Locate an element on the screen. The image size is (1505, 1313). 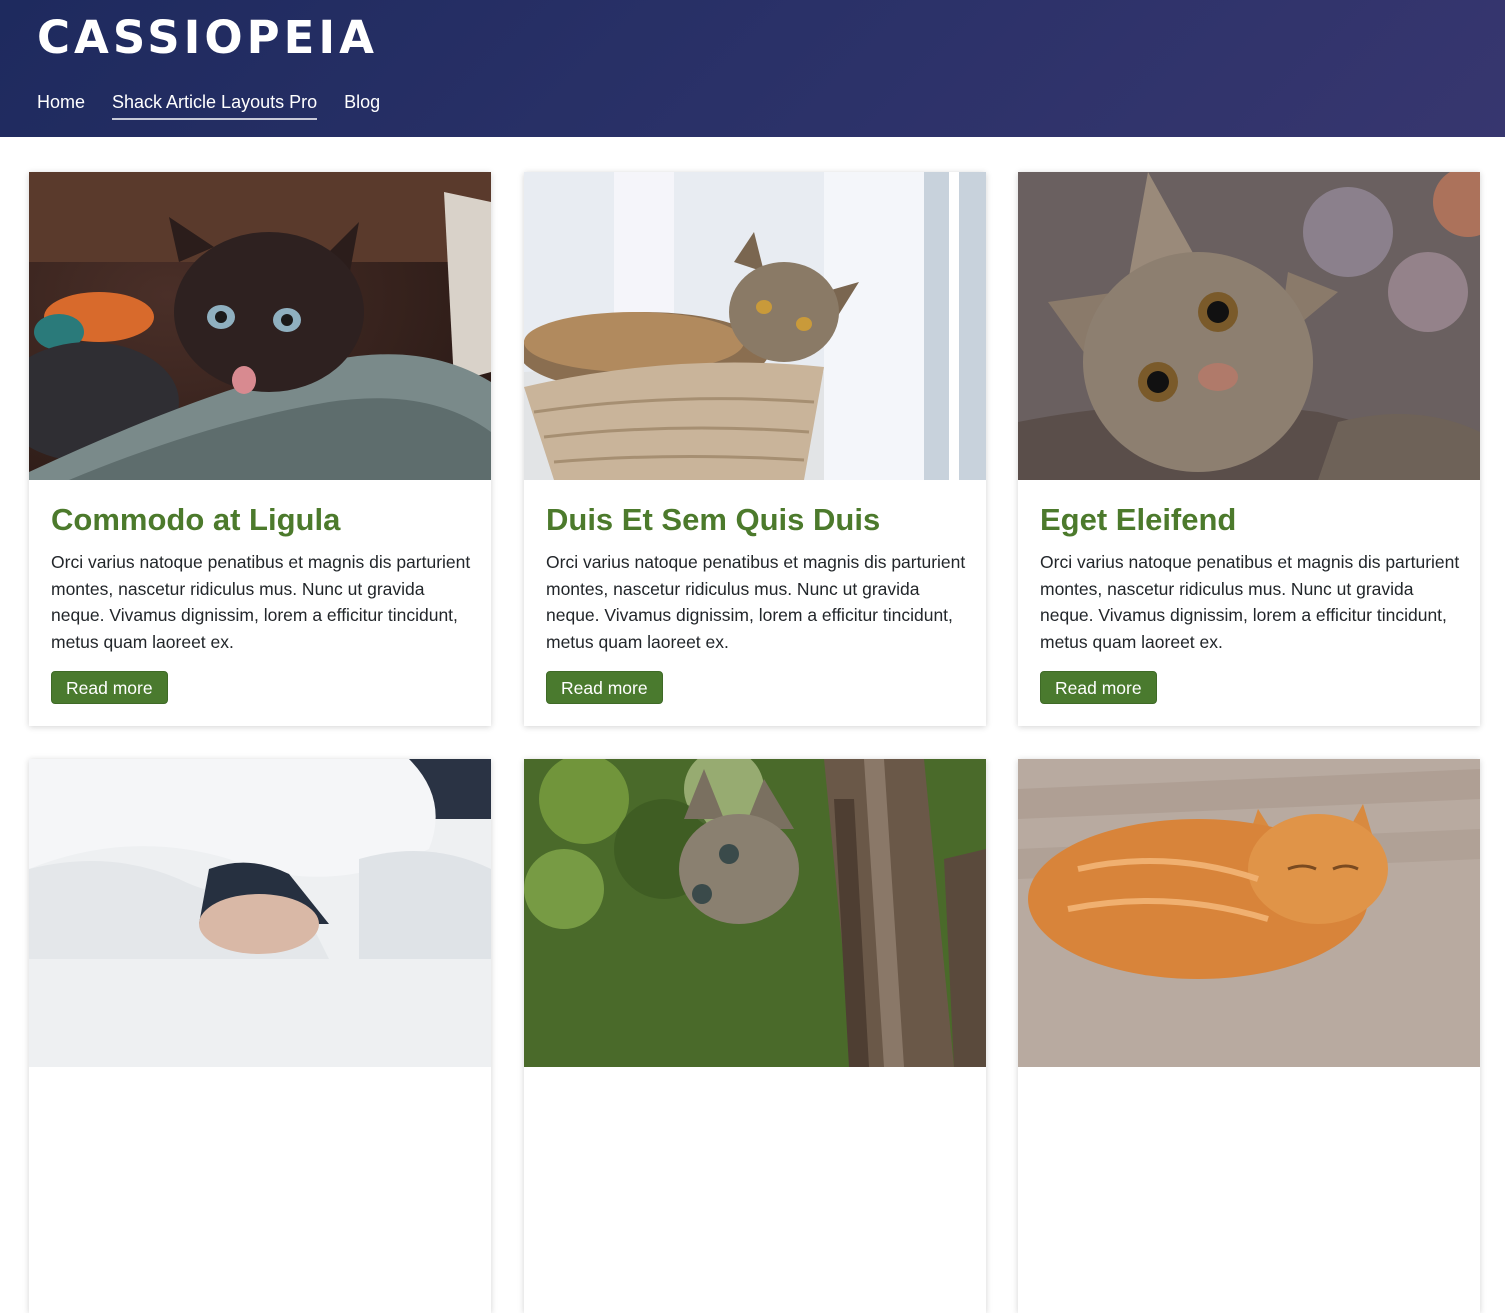
nav-item-shack-article-layouts-pro: Shack Article Layouts Pro is located at coordinates (215, 105).